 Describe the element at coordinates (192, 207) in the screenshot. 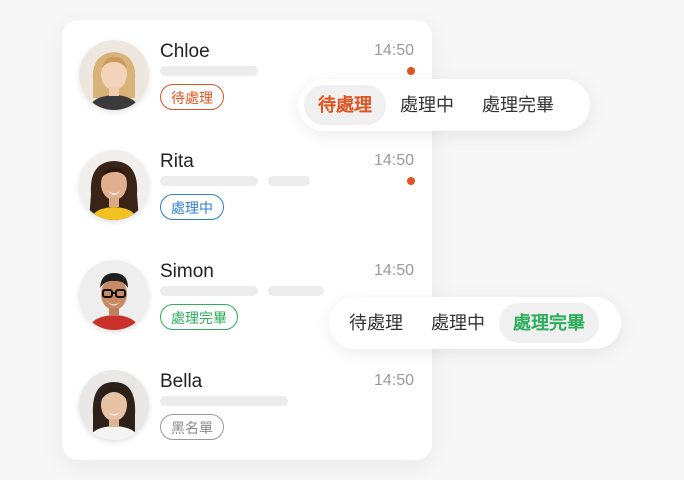

I see `status-badge: 處理中` at that location.